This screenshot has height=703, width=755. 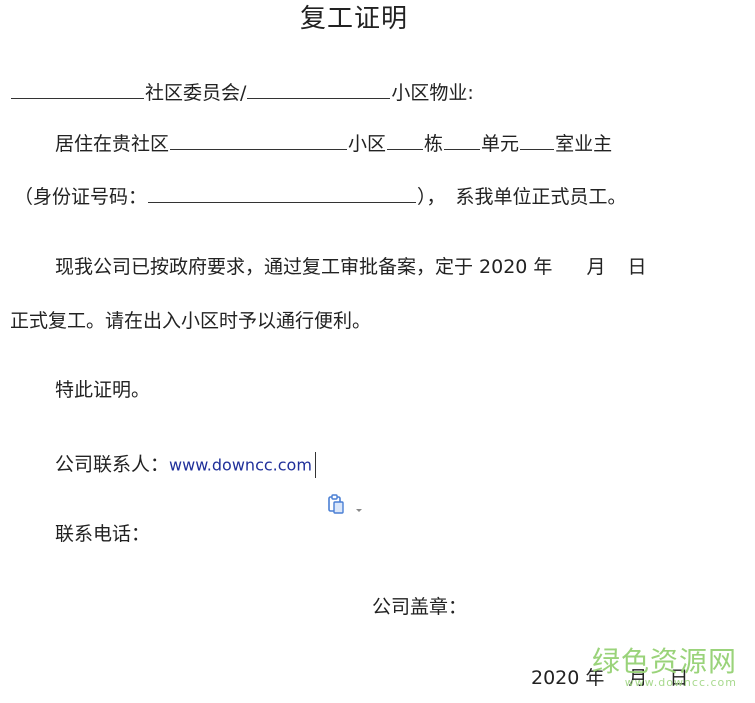 I want to click on document-title: 复工证明, so click(x=354, y=19).